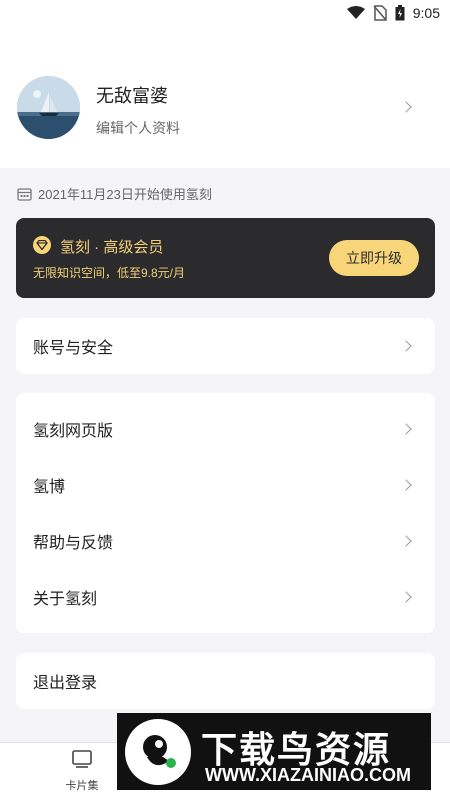 The width and height of the screenshot is (450, 800). I want to click on upgrade-button: 立即升级, so click(374, 258).